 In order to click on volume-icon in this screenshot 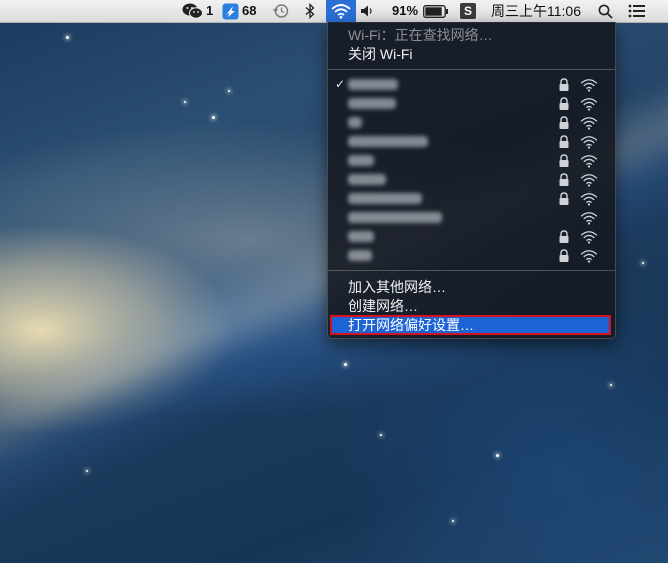, I will do `click(366, 11)`.